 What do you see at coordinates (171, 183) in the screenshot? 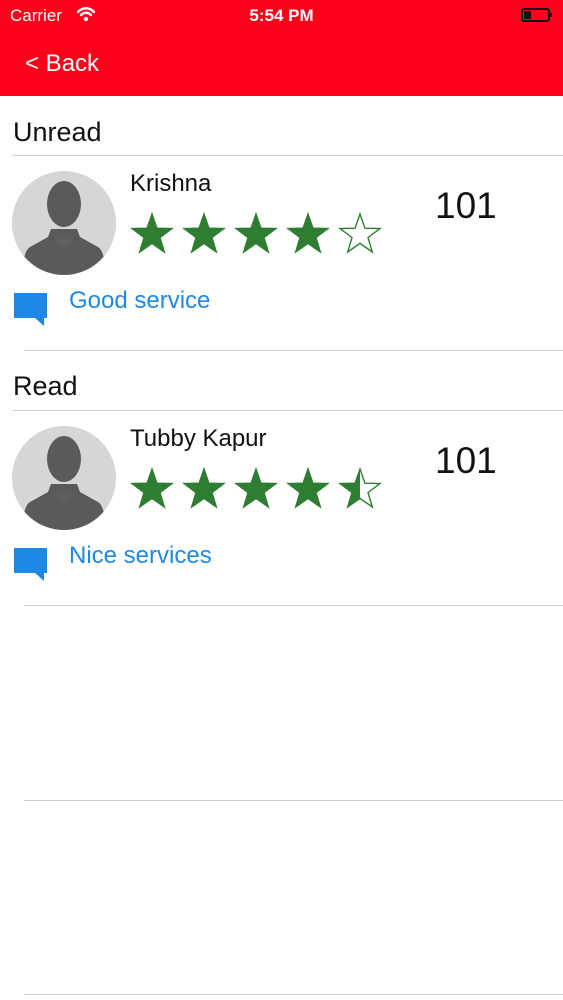
I see `reviewer-name: Krishna` at bounding box center [171, 183].